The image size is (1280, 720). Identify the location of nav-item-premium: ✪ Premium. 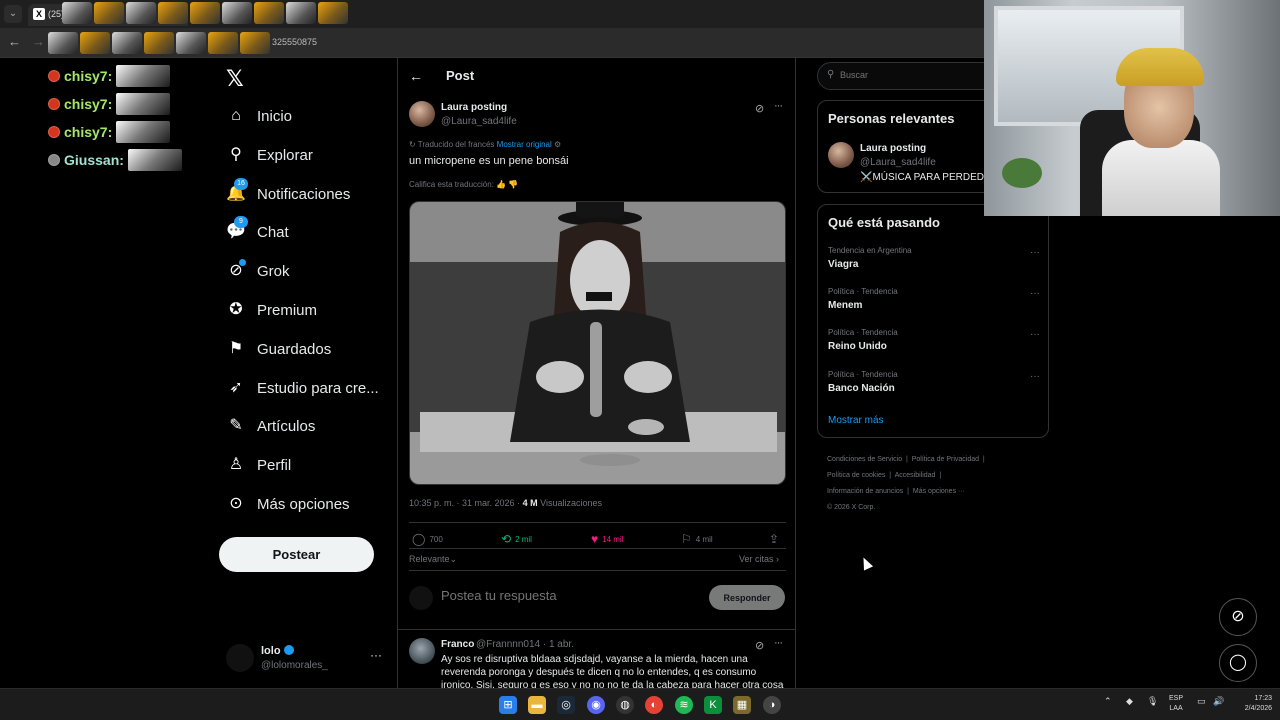
(271, 310).